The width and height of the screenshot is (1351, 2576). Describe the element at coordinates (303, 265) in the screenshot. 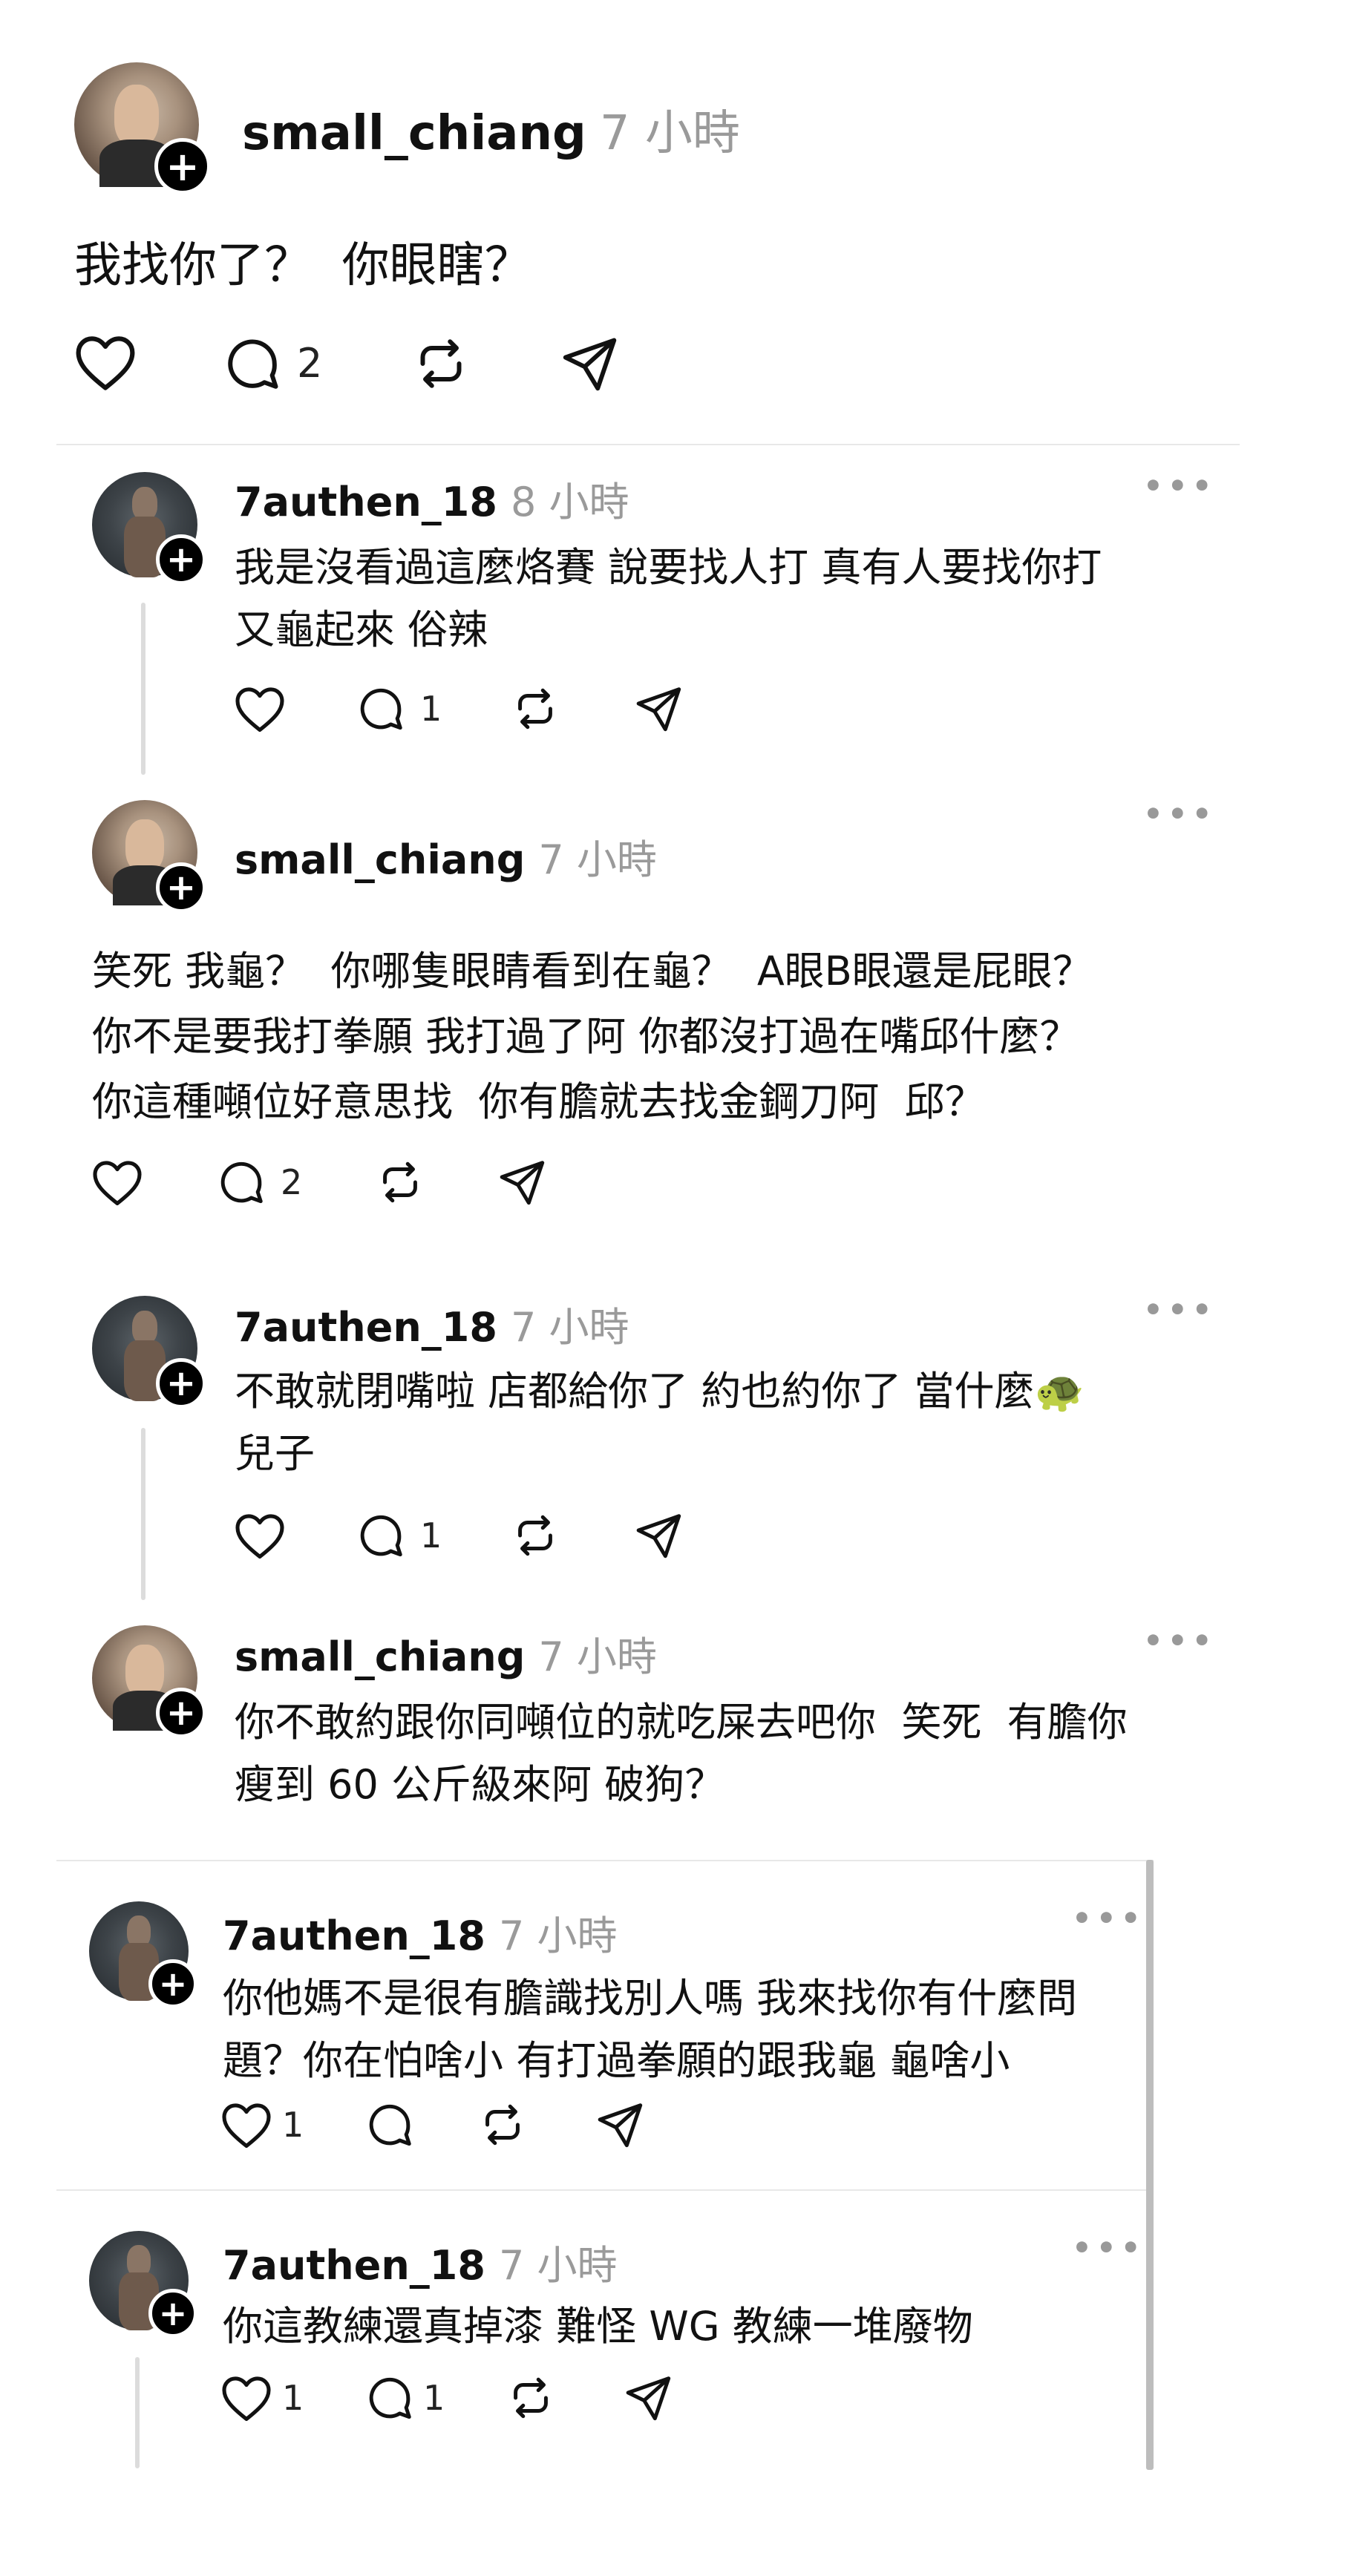

I see `post-text: 我找你了？ 你眼瞎？` at that location.